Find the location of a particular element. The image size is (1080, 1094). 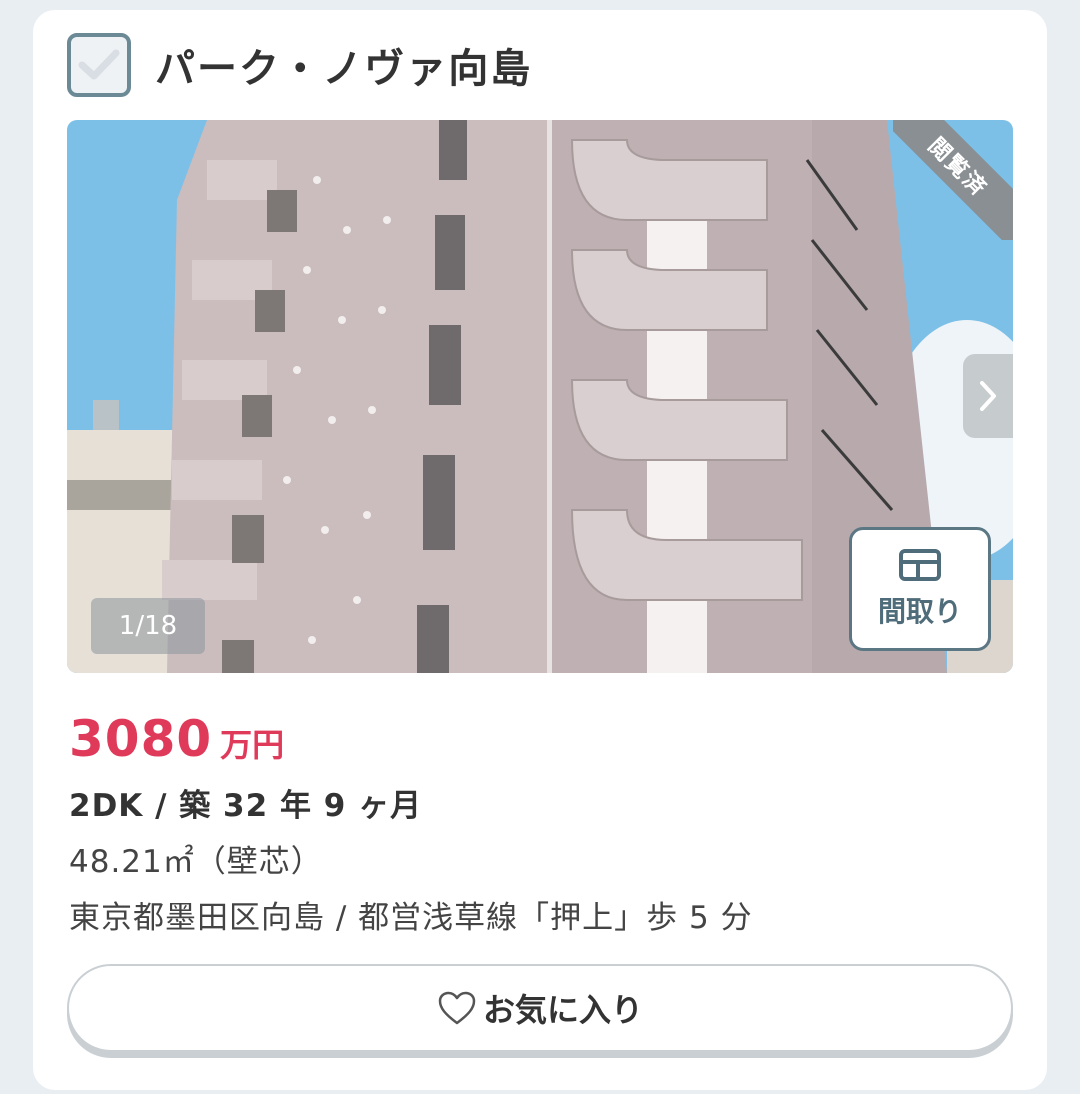

floorplan-label: 間取り is located at coordinates (919, 611).